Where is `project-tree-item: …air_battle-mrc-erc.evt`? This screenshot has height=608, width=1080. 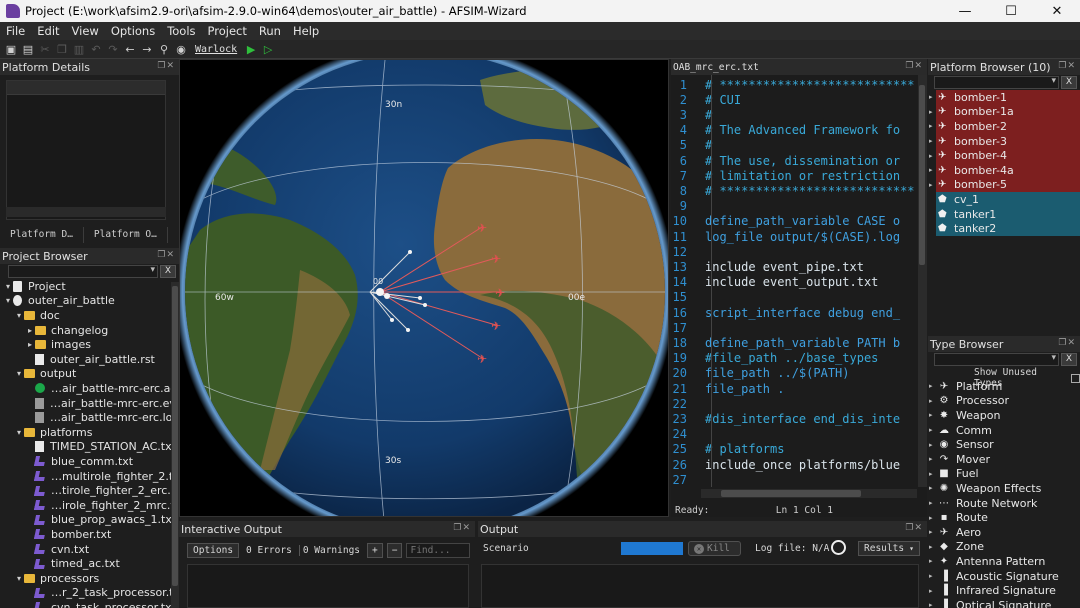
project-tree-item: …air_battle-mrc-erc.evt is located at coordinates (102, 403).